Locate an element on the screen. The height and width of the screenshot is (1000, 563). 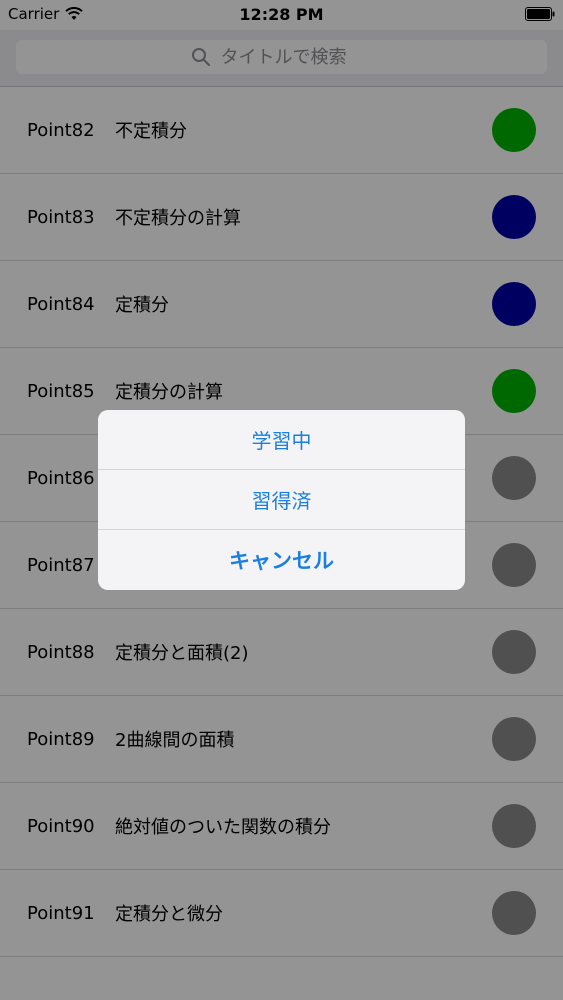
status-alert: 学習中 習得済 キャンセル is located at coordinates (281, 500).